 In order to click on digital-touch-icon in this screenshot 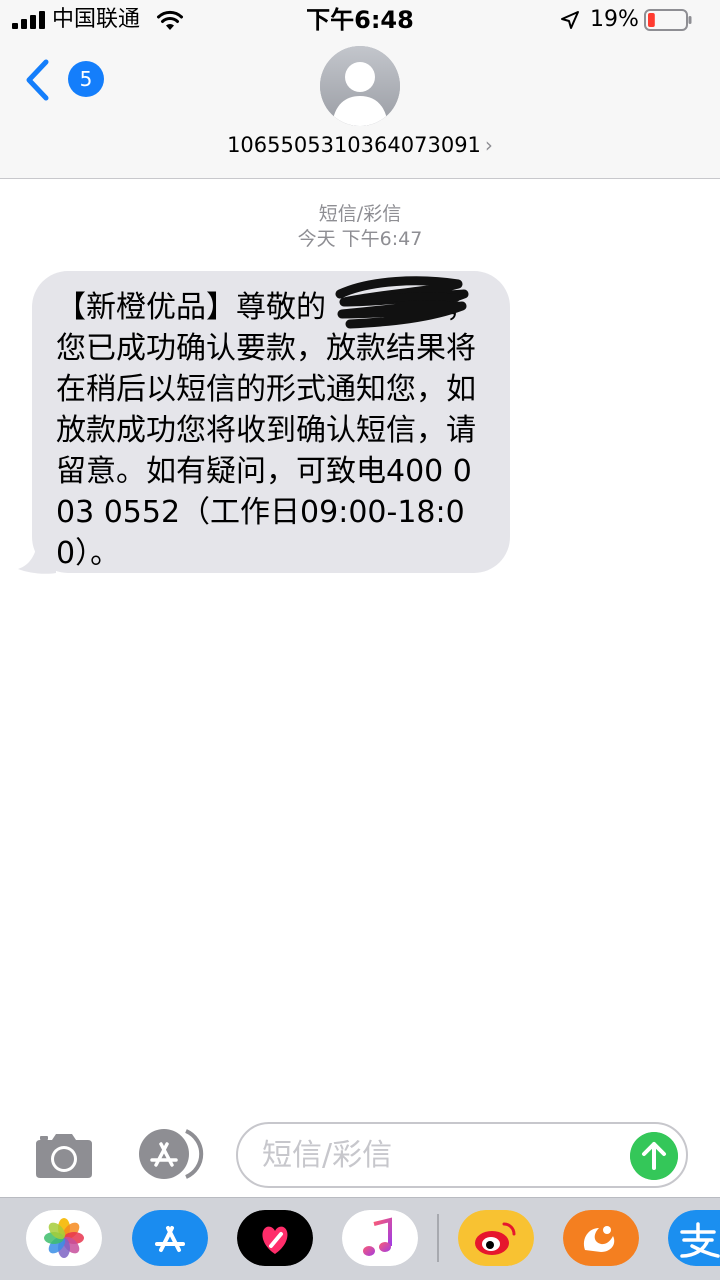, I will do `click(275, 1238)`.